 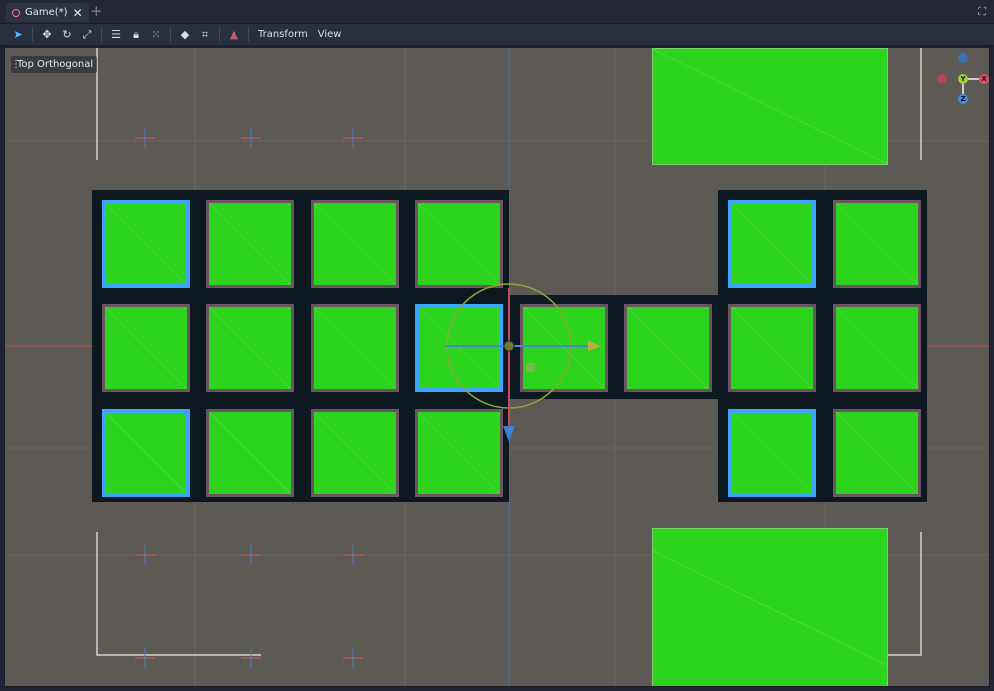 I want to click on add-tab-icon: +, so click(x=96, y=11).